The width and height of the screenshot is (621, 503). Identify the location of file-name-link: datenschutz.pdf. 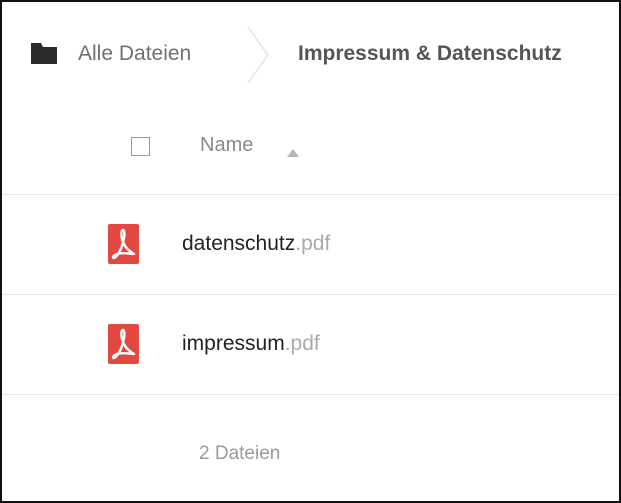
(256, 244).